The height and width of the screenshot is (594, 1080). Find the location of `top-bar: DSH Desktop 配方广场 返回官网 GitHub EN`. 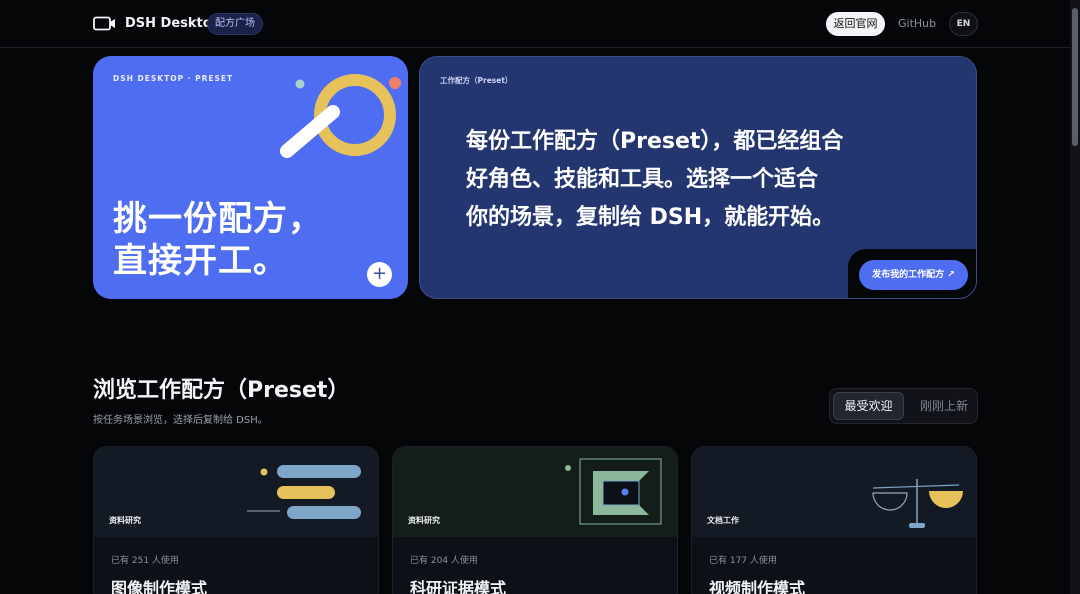

top-bar: DSH Desktop 配方广场 返回官网 GitHub EN is located at coordinates (535, 24).